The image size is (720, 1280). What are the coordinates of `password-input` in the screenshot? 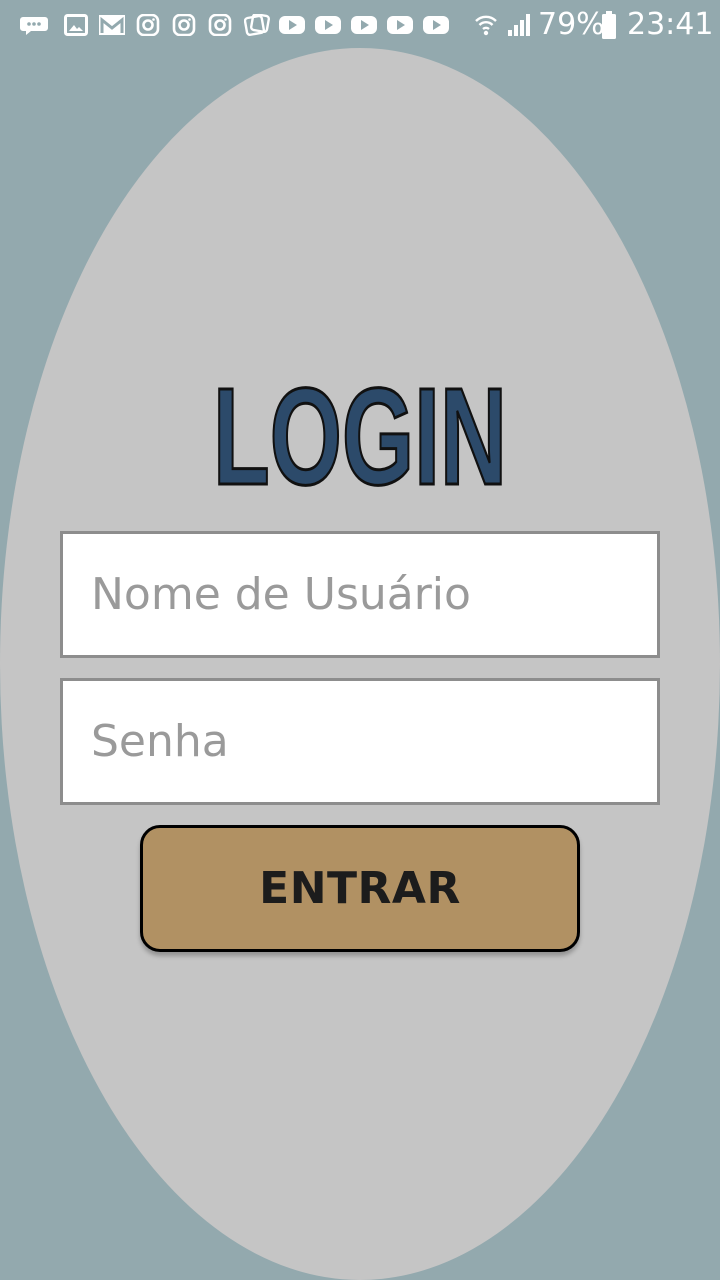 It's located at (360, 741).